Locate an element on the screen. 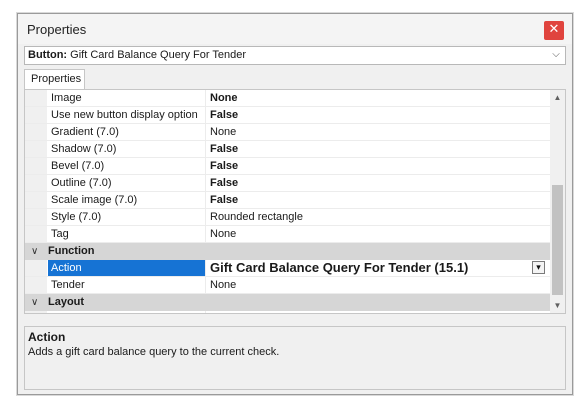 The height and width of the screenshot is (401, 577). close-icon: ✕ is located at coordinates (554, 29).